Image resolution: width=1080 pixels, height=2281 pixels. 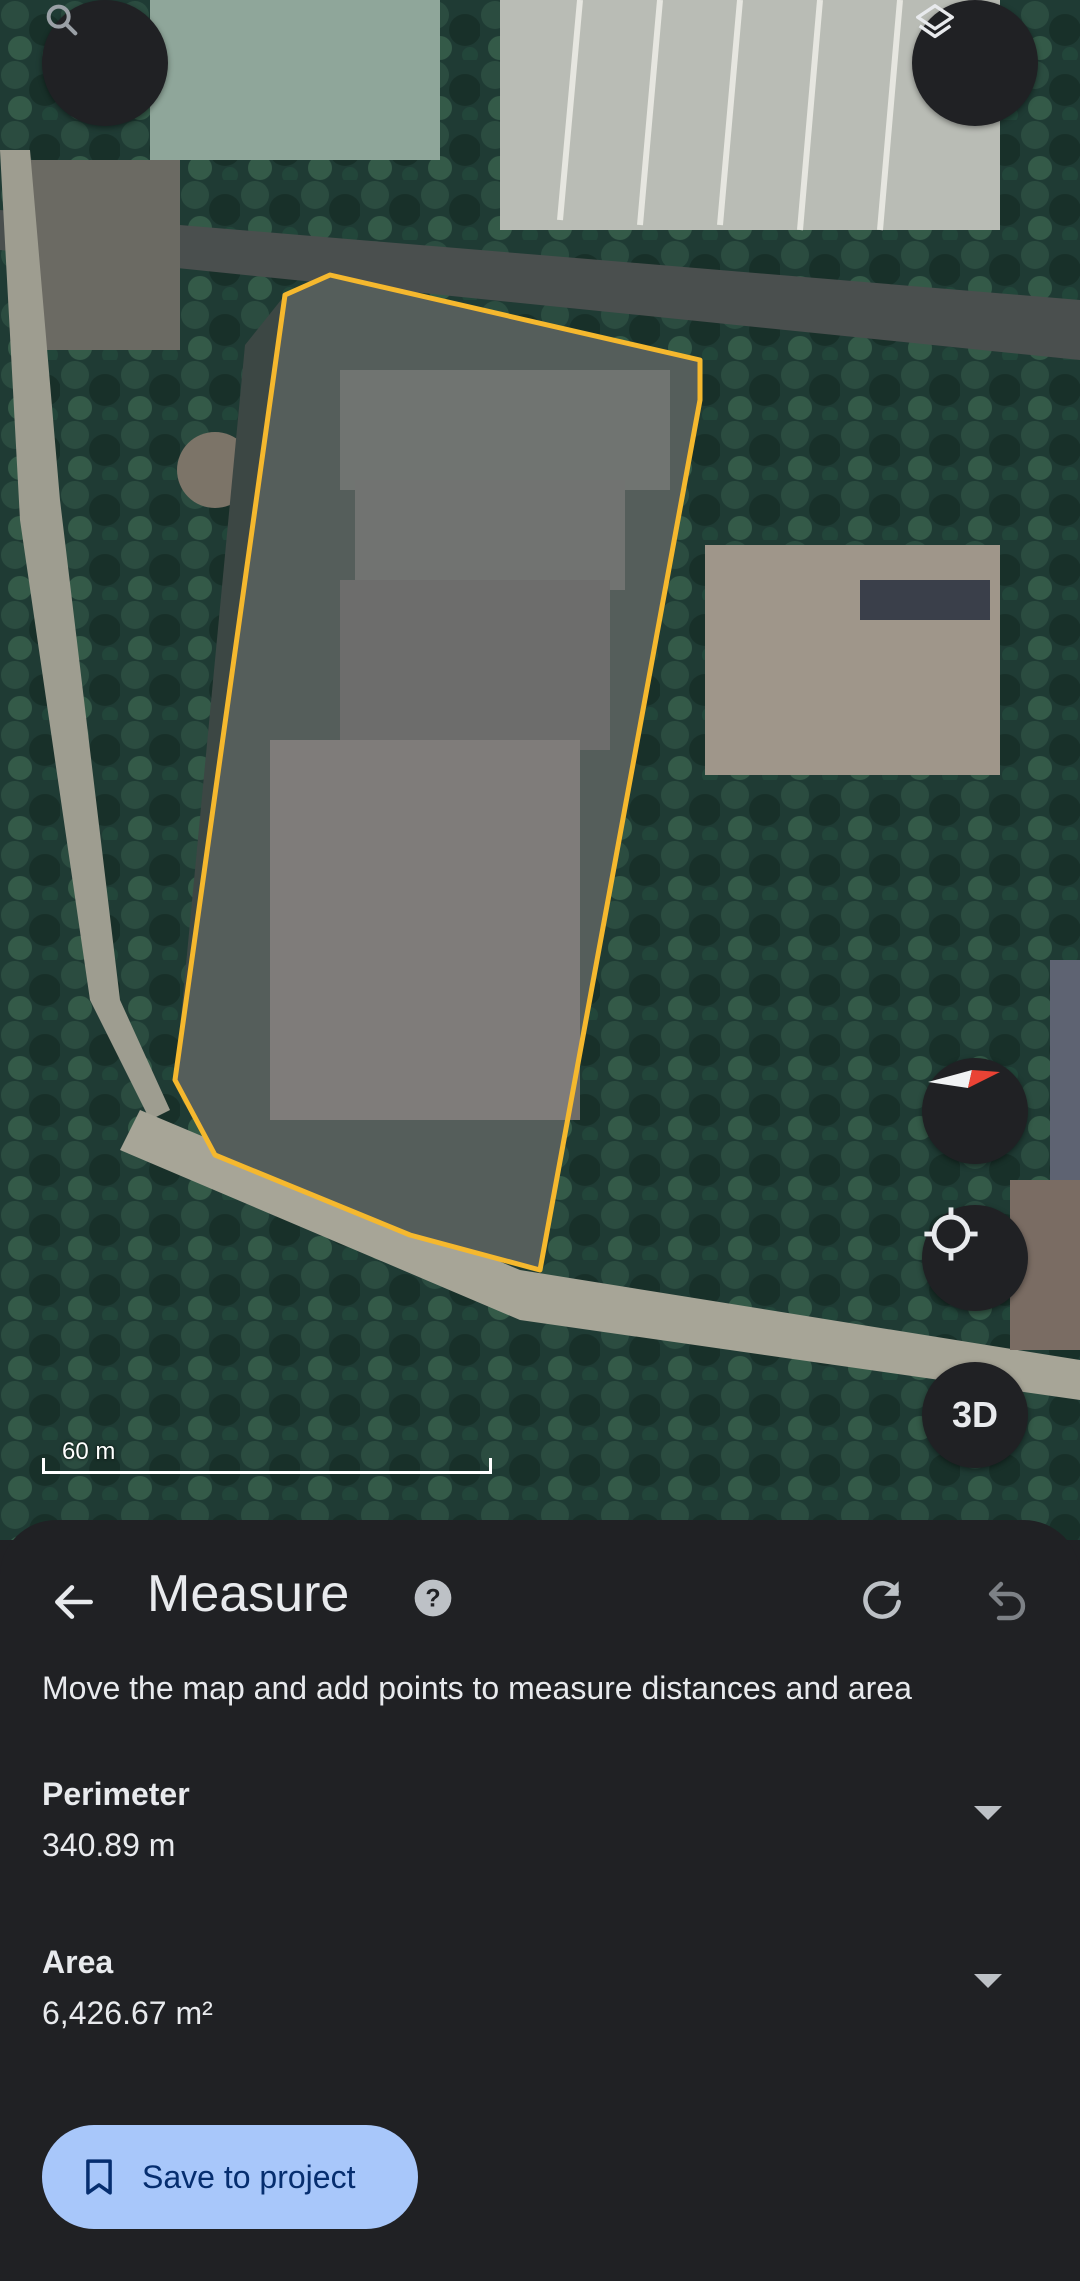 What do you see at coordinates (116, 1794) in the screenshot?
I see `perimeter-label: Perimeter` at bounding box center [116, 1794].